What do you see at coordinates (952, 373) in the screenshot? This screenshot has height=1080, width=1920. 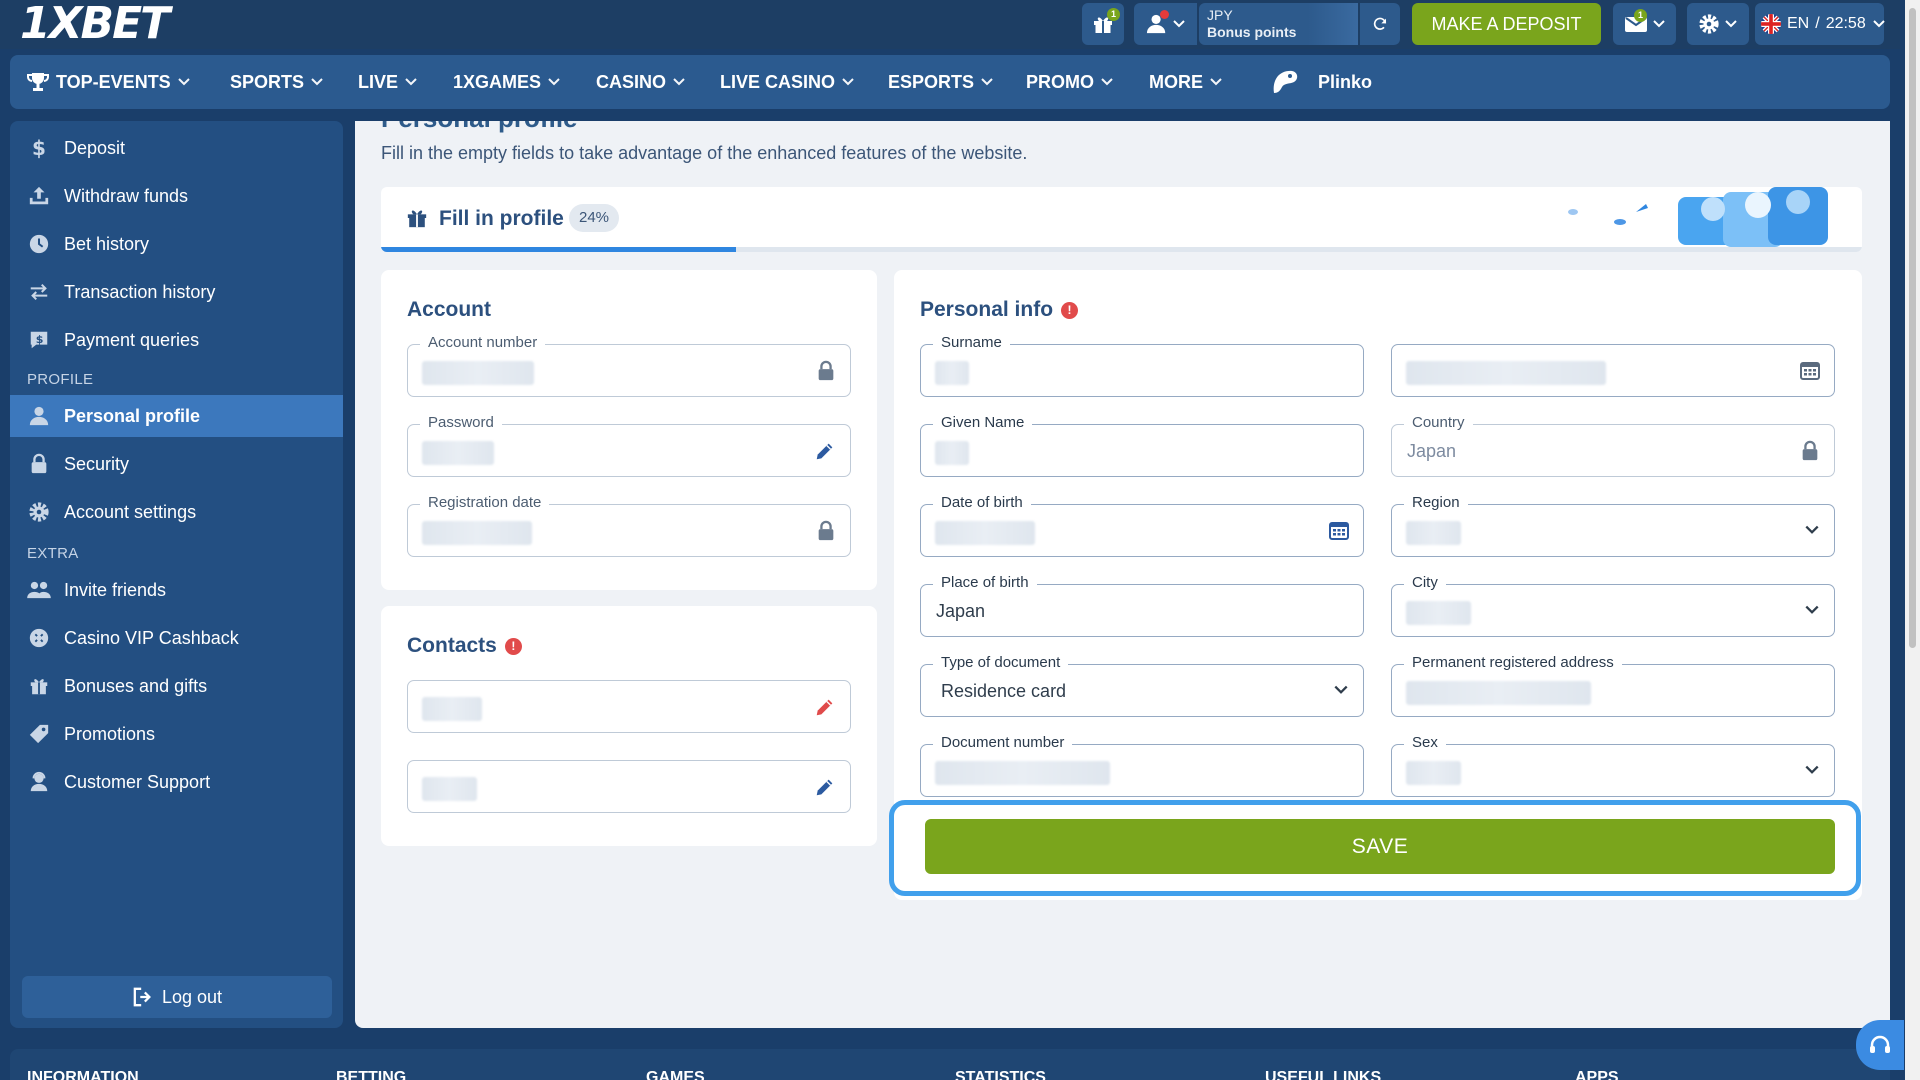 I see `surname-value-redacted` at bounding box center [952, 373].